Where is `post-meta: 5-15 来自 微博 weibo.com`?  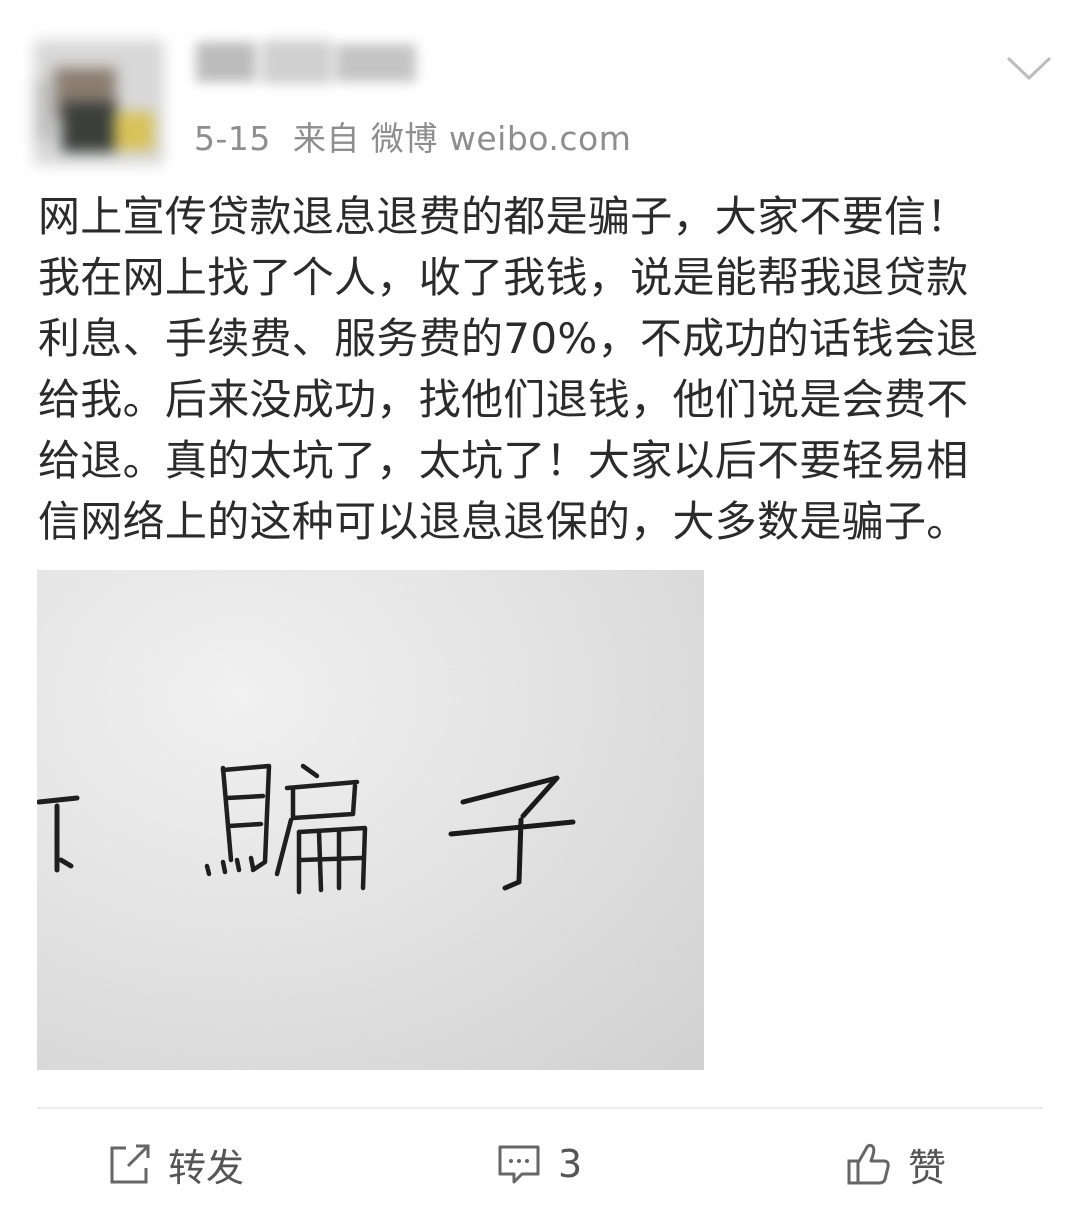
post-meta: 5-15 来自 微博 weibo.com is located at coordinates (423, 135).